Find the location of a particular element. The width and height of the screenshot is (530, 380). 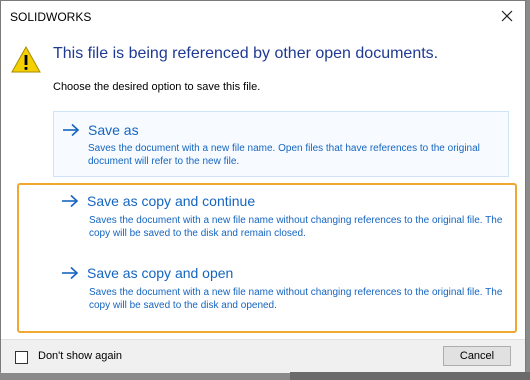

dont-show-again-label: Don't show again is located at coordinates (80, 356).